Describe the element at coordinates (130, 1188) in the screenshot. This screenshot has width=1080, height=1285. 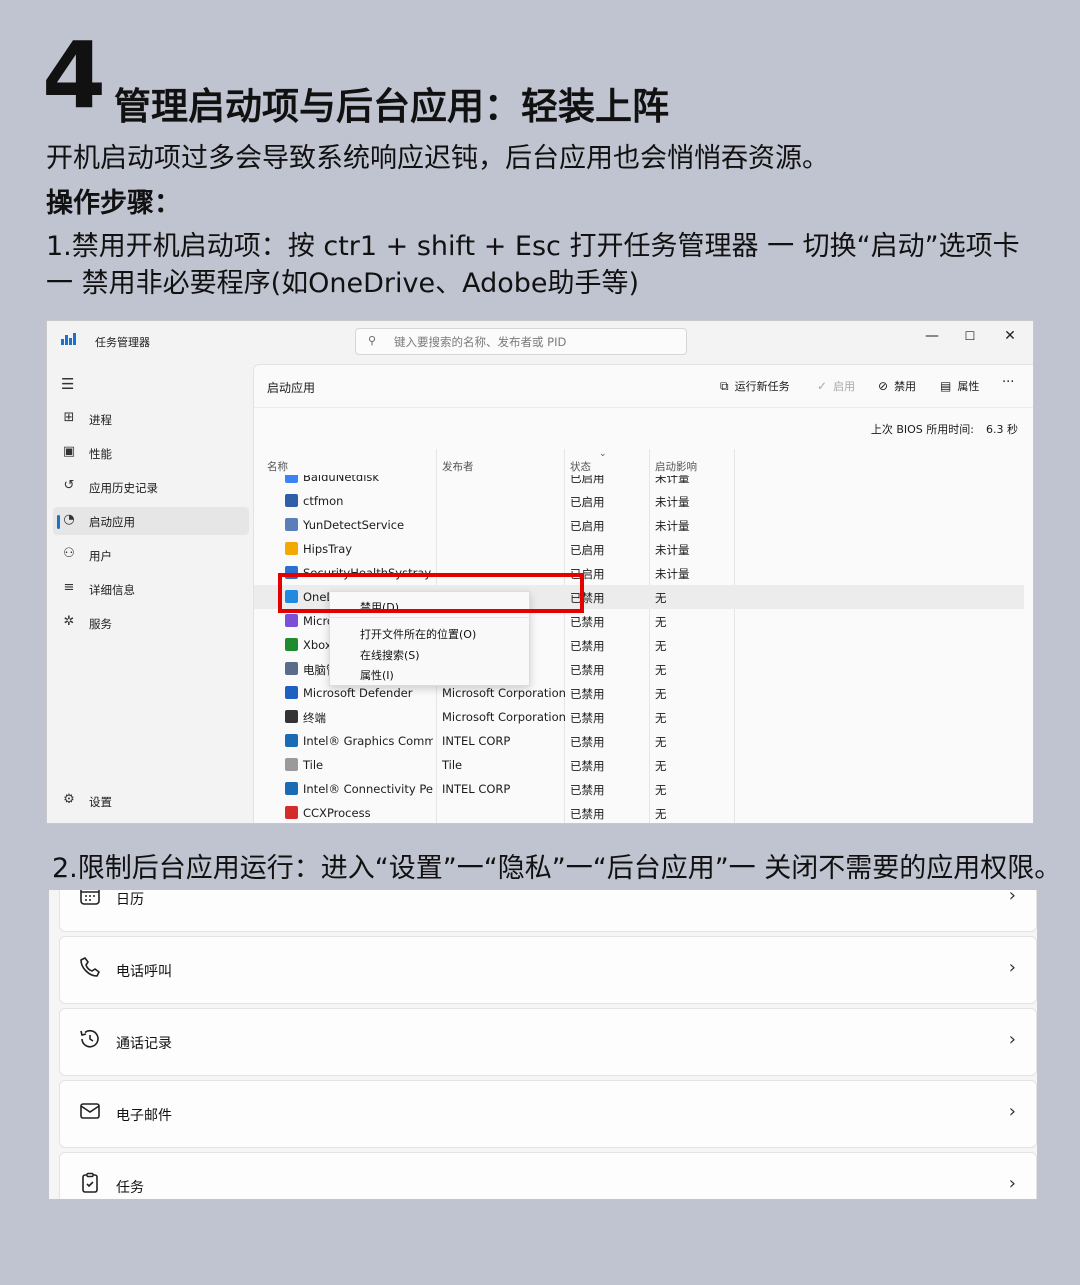
I see `settings-item-label: 任务` at that location.